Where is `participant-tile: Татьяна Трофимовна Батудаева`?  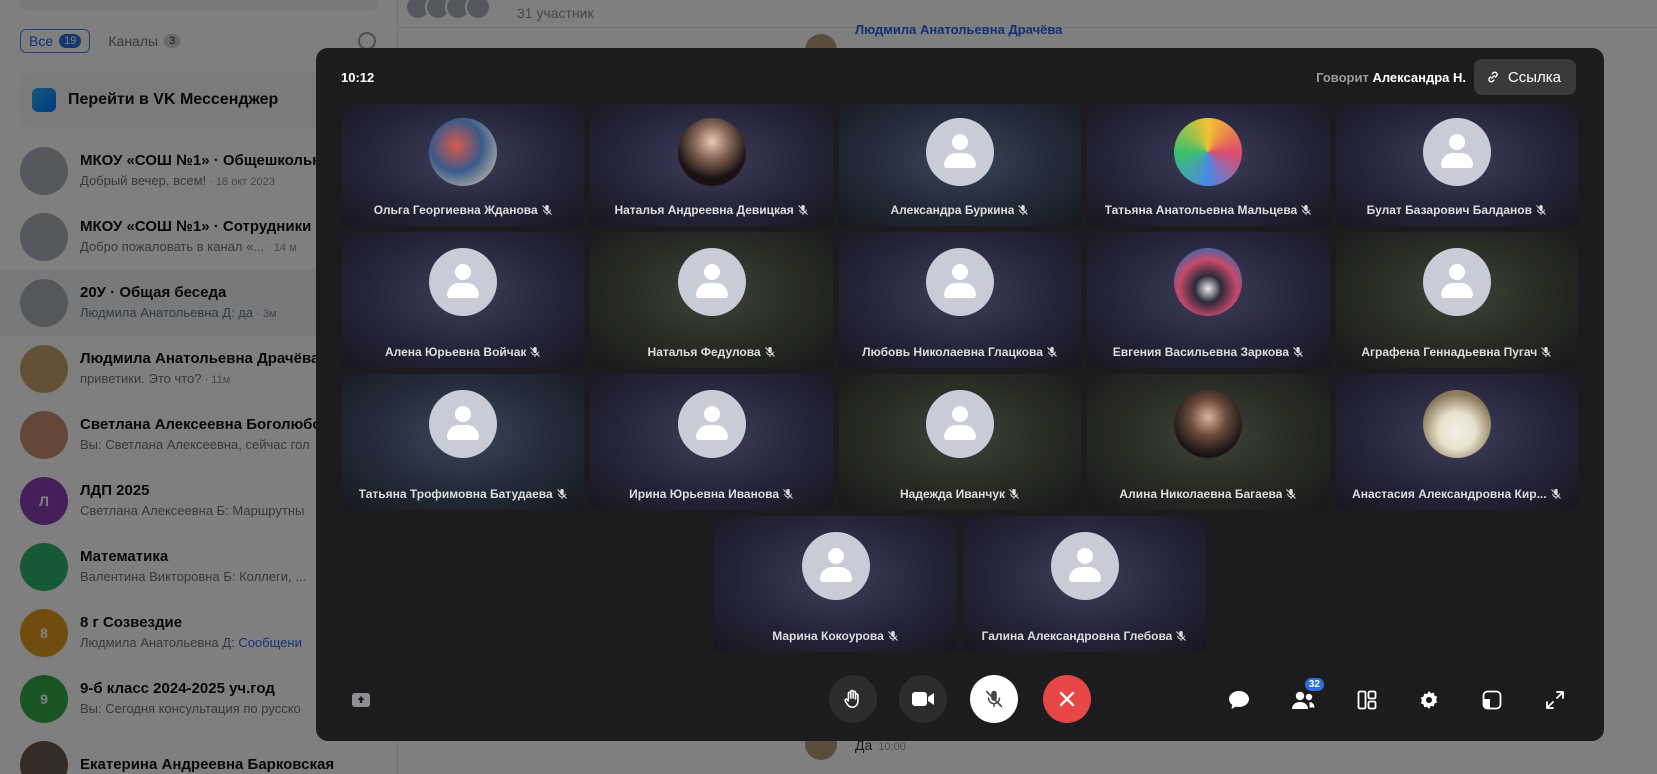
participant-tile: Татьяна Трофимовна Батудаева is located at coordinates (463, 442).